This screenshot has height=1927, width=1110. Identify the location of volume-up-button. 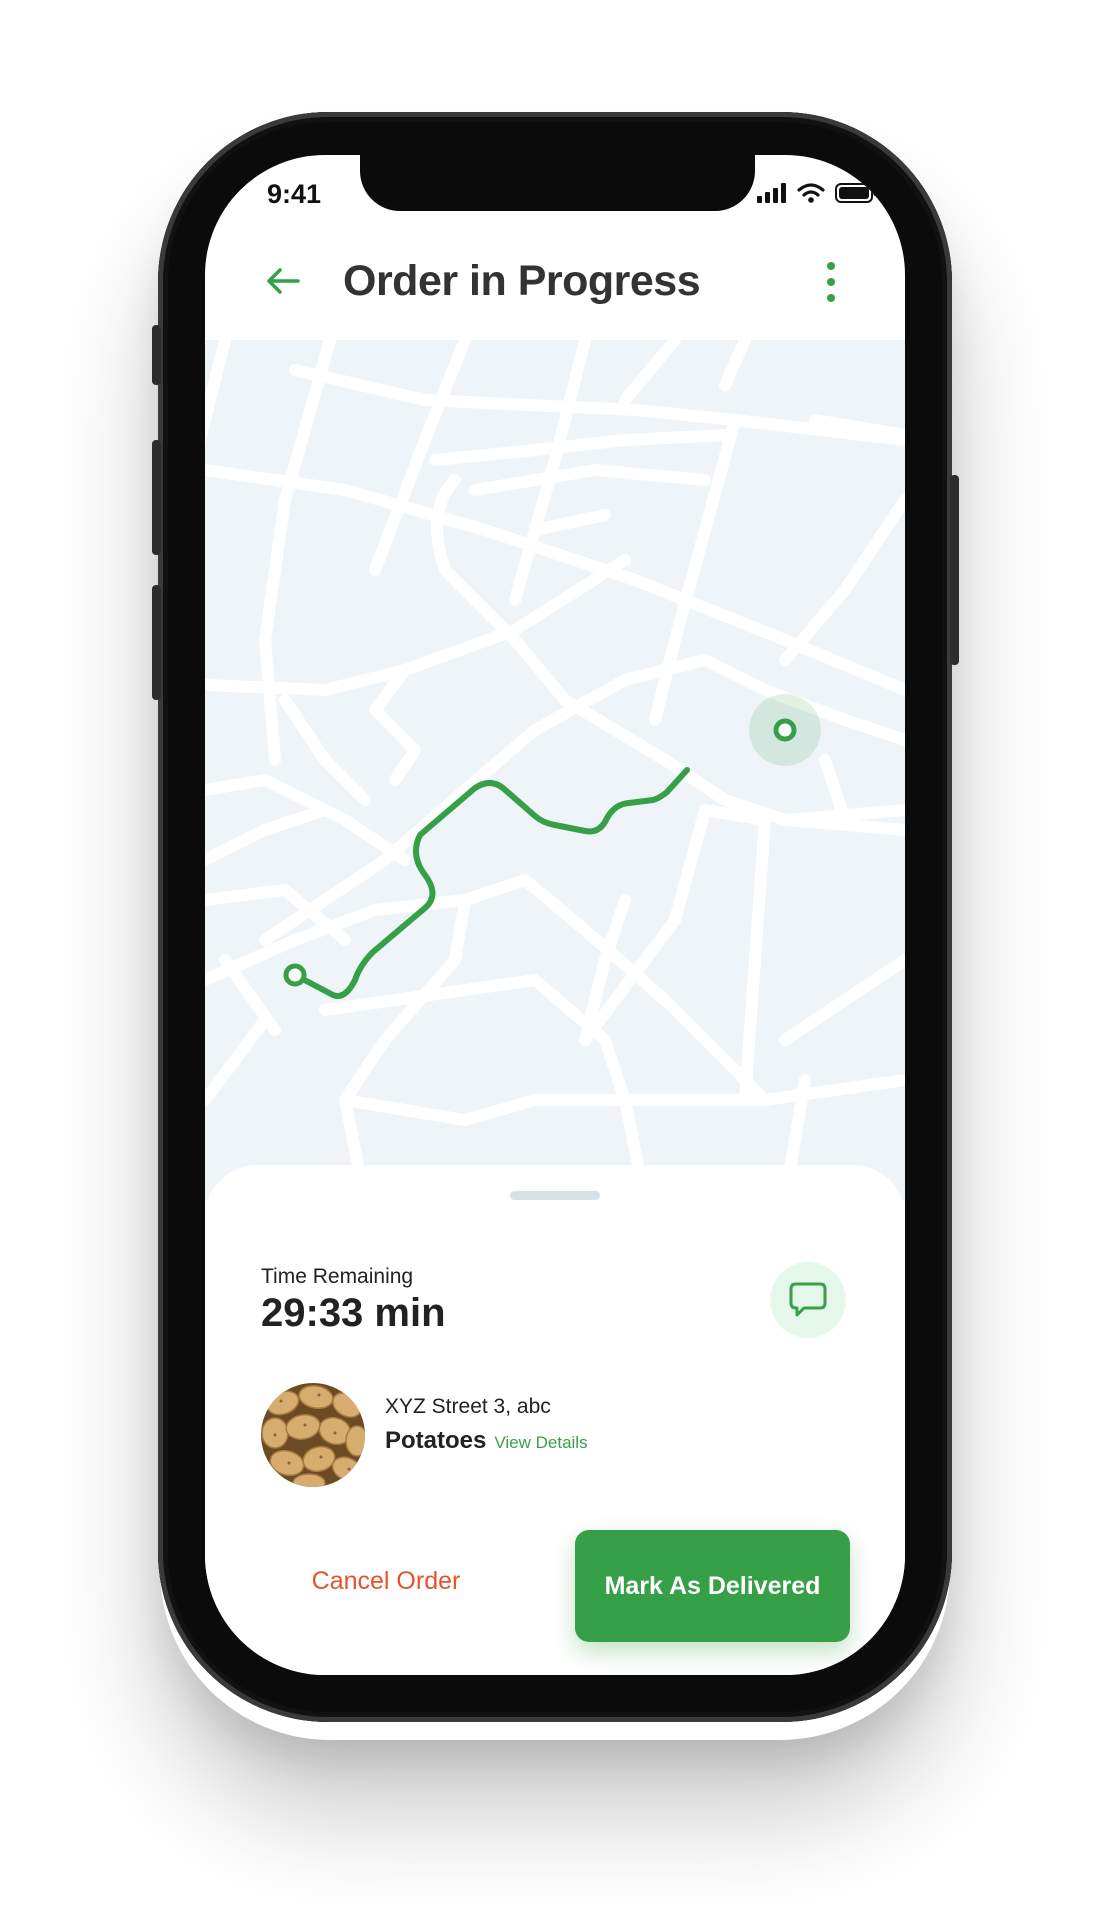
(156, 497).